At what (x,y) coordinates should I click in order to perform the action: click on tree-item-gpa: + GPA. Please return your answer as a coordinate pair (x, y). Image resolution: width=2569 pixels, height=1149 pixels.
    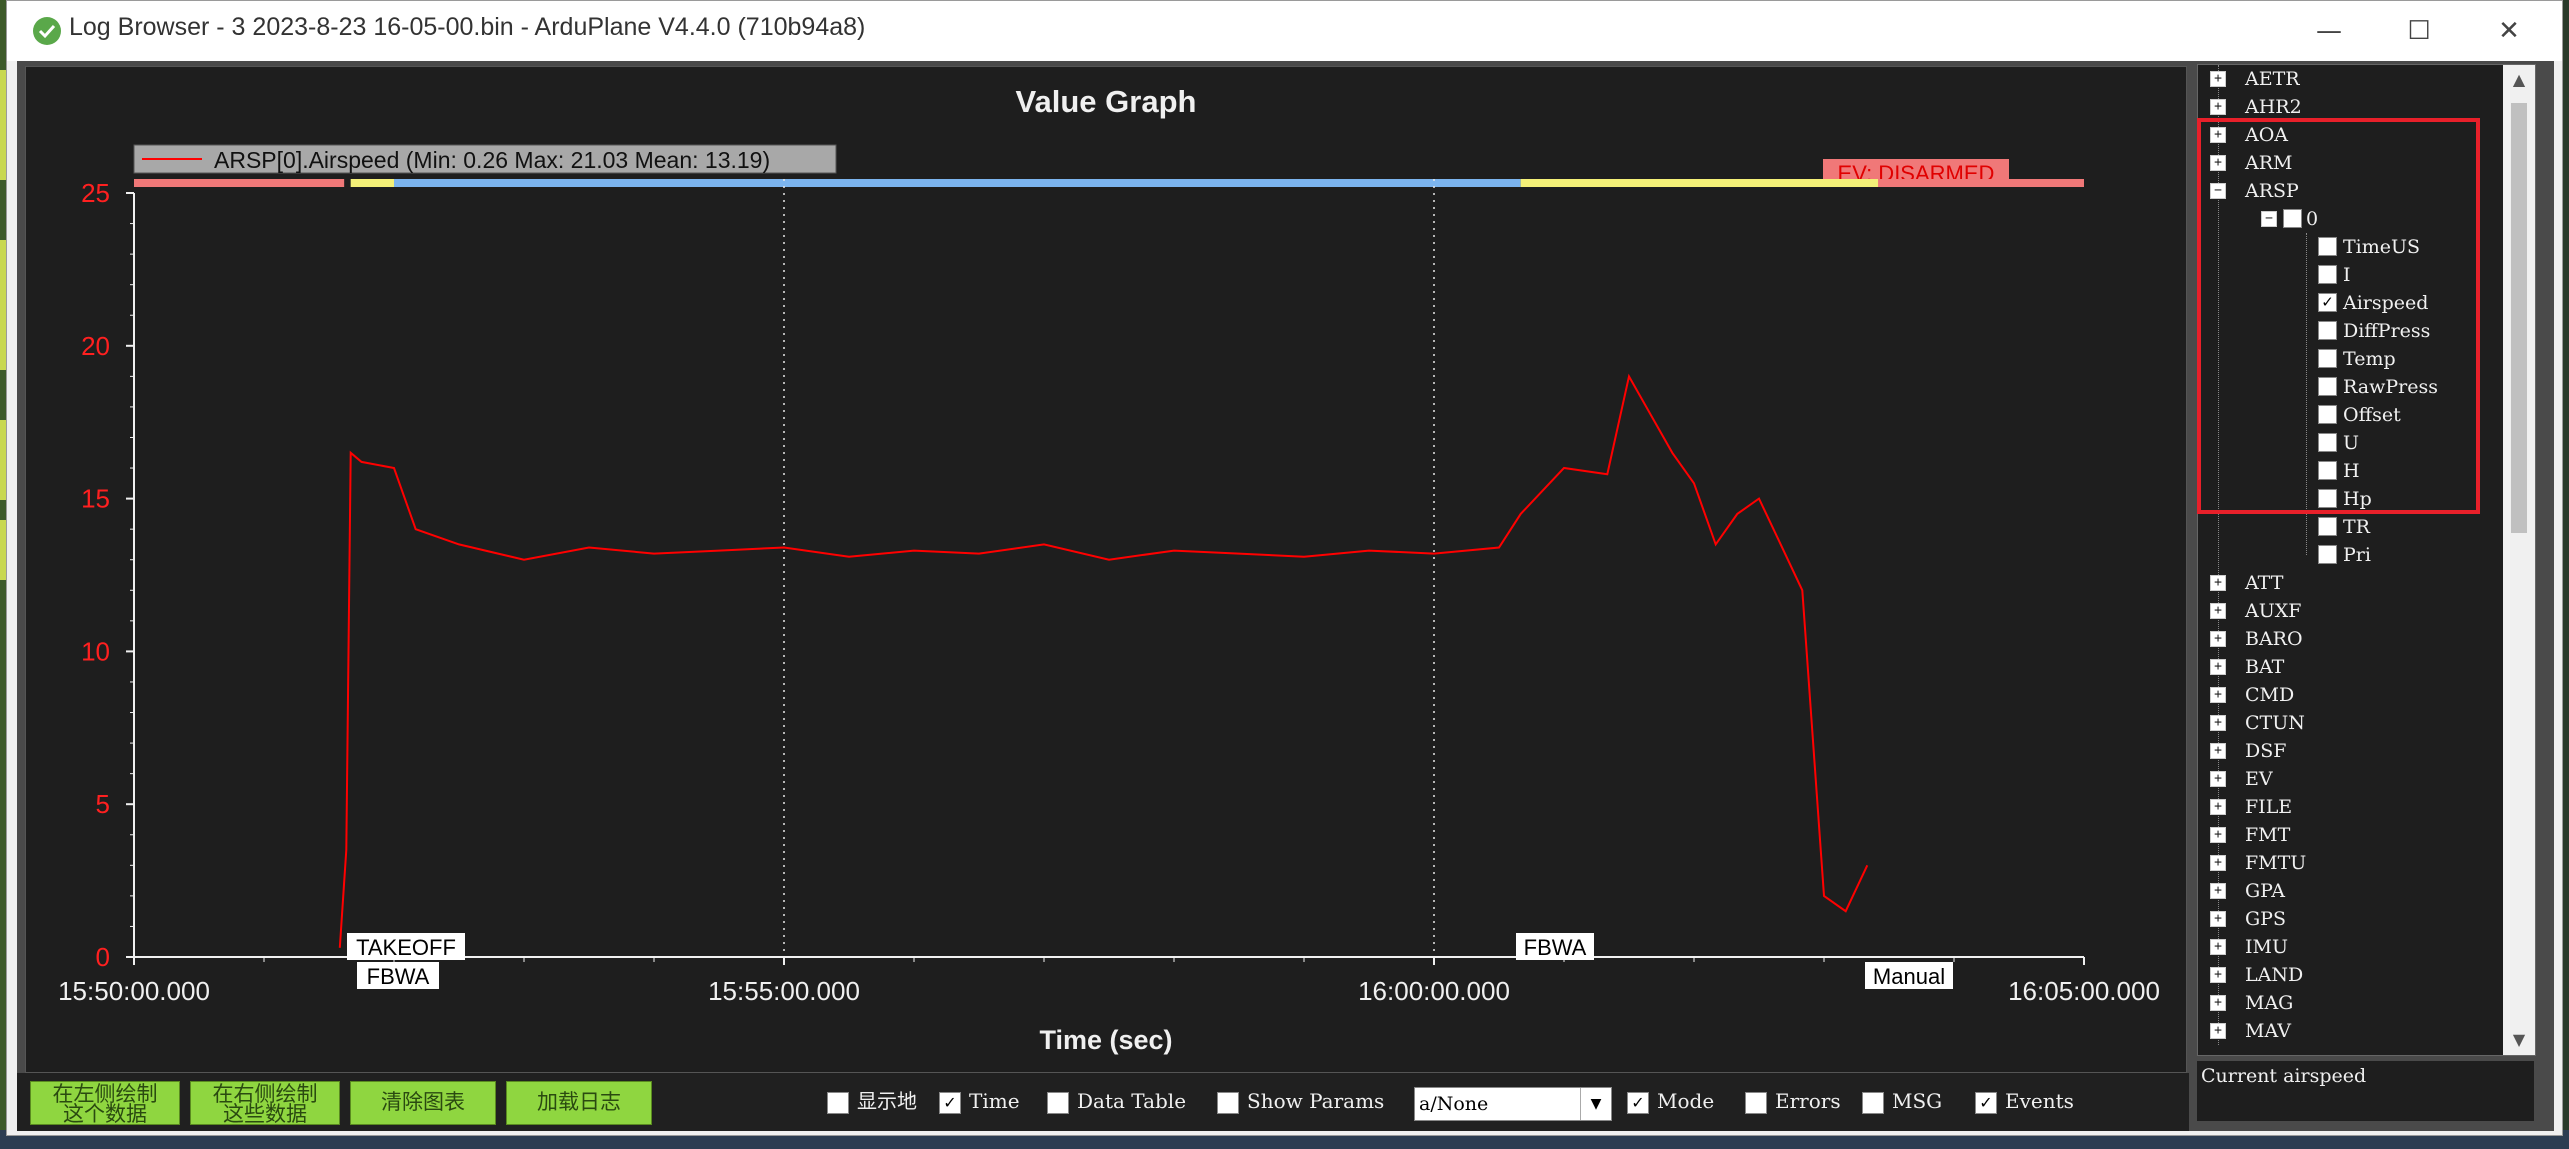
    Looking at the image, I should click on (2348, 891).